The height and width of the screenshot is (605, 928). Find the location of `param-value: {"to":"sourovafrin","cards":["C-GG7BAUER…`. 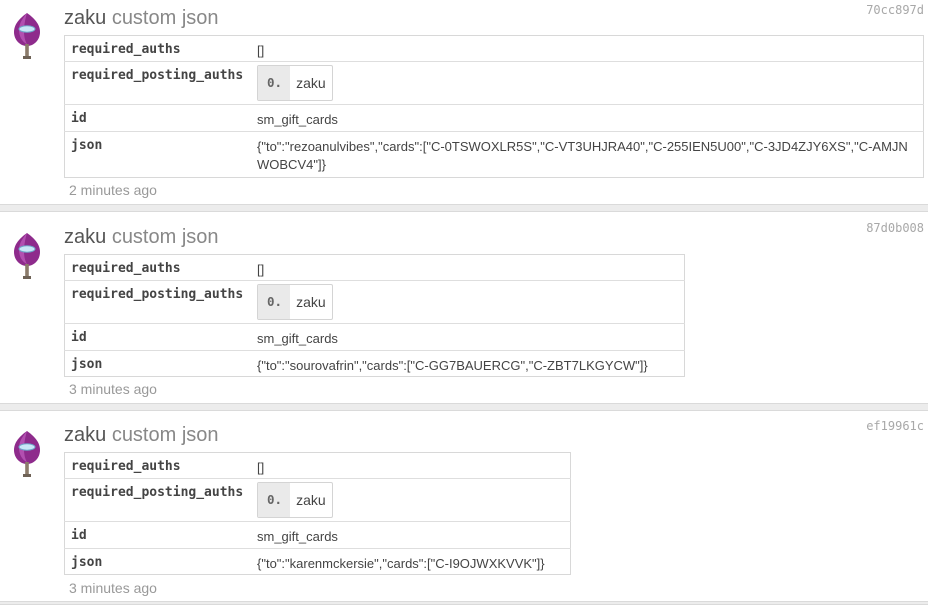

param-value: {"to":"sourovafrin","cards":["C-GG7BAUER… is located at coordinates (471, 363).